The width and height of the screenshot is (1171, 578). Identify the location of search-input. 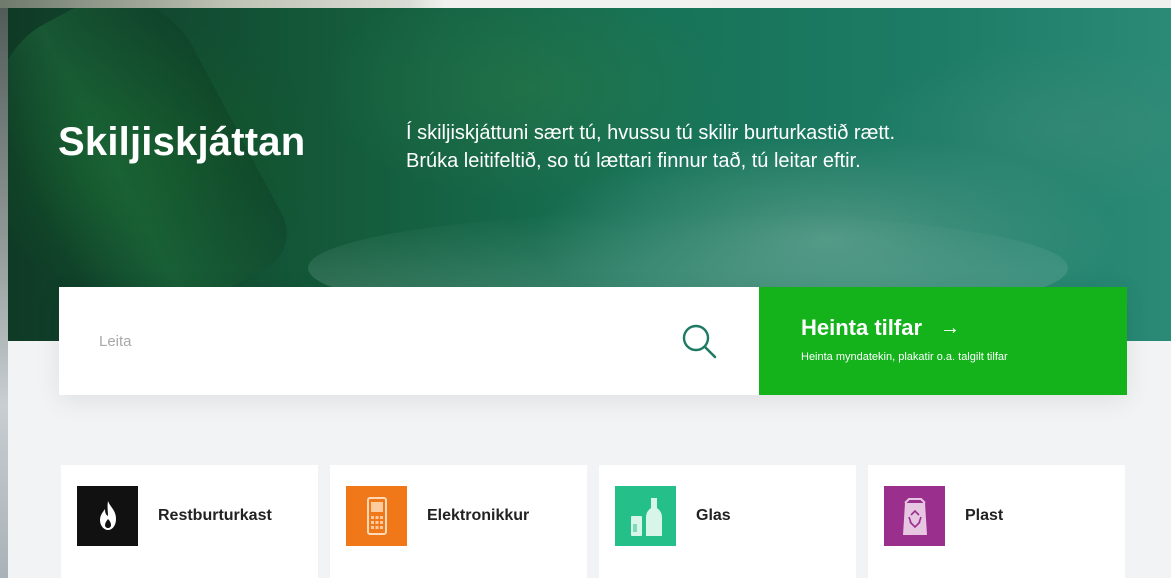
(379, 341).